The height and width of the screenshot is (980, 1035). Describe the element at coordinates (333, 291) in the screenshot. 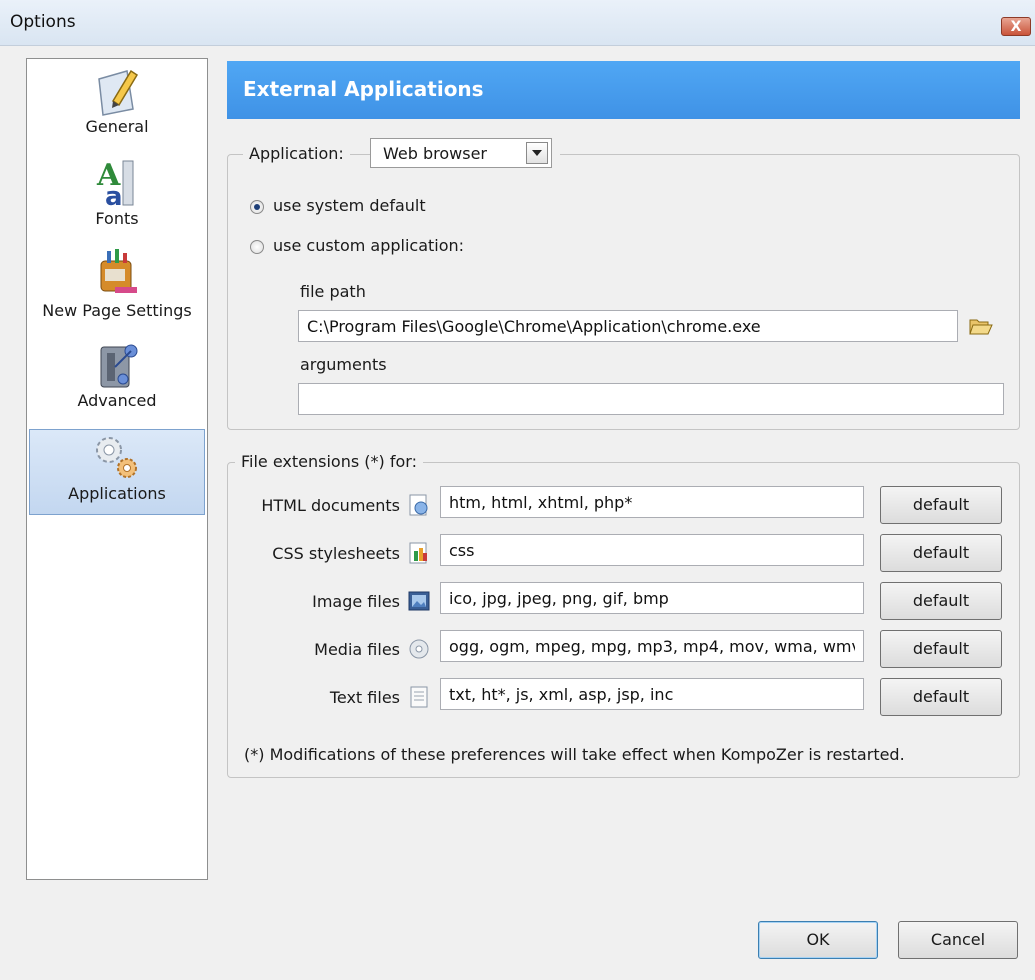

I see `file-path-label: file path` at that location.